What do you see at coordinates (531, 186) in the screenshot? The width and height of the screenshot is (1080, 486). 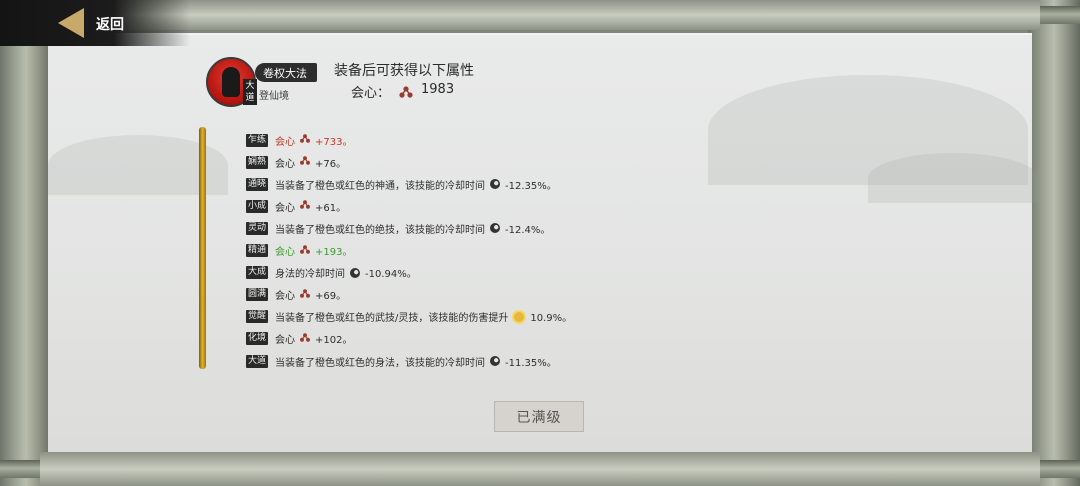 I see `level-value: -12.35%。` at bounding box center [531, 186].